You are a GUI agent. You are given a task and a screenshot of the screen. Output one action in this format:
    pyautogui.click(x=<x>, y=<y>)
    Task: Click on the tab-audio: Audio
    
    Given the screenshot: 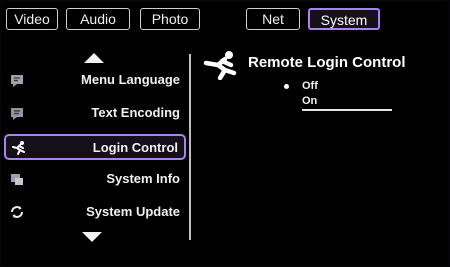 What is the action you would take?
    pyautogui.click(x=98, y=19)
    